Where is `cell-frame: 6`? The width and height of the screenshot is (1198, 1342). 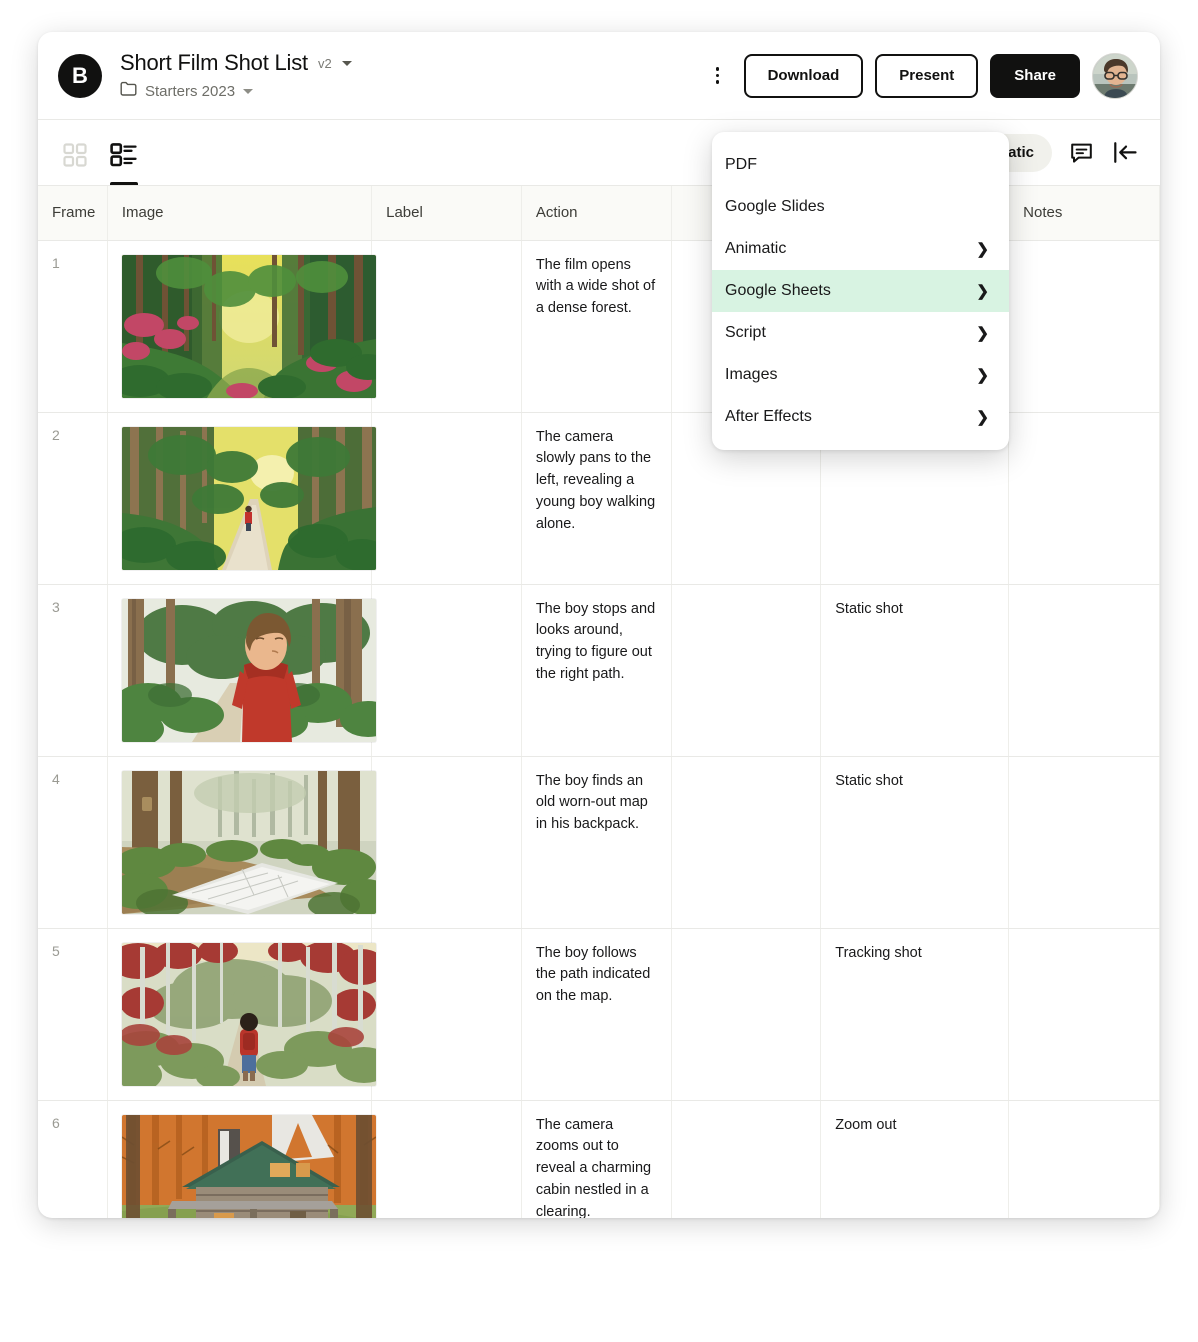
cell-frame: 6 is located at coordinates (73, 1159).